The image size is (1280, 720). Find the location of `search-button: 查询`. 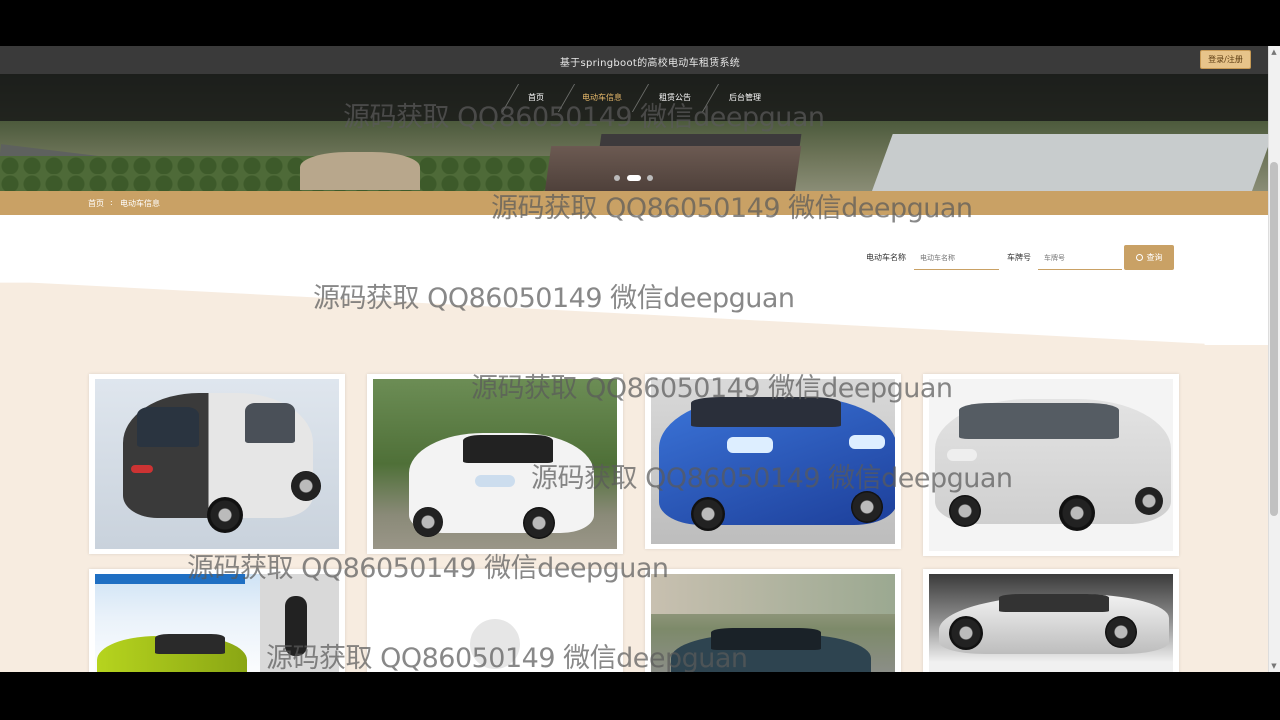

search-button: 查询 is located at coordinates (1149, 257).